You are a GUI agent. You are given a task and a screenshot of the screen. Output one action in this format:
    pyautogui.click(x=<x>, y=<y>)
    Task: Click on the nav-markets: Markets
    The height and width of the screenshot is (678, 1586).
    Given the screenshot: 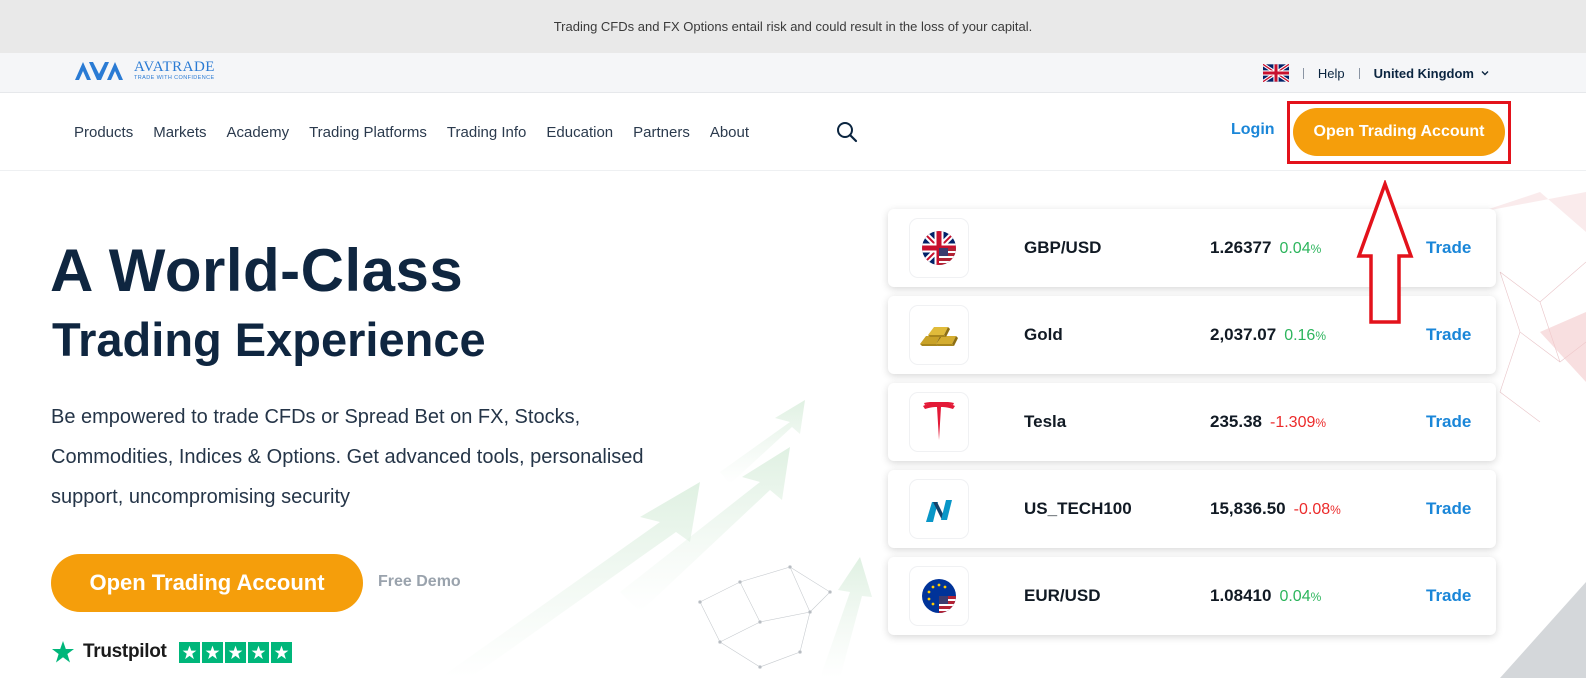 What is the action you would take?
    pyautogui.click(x=179, y=132)
    